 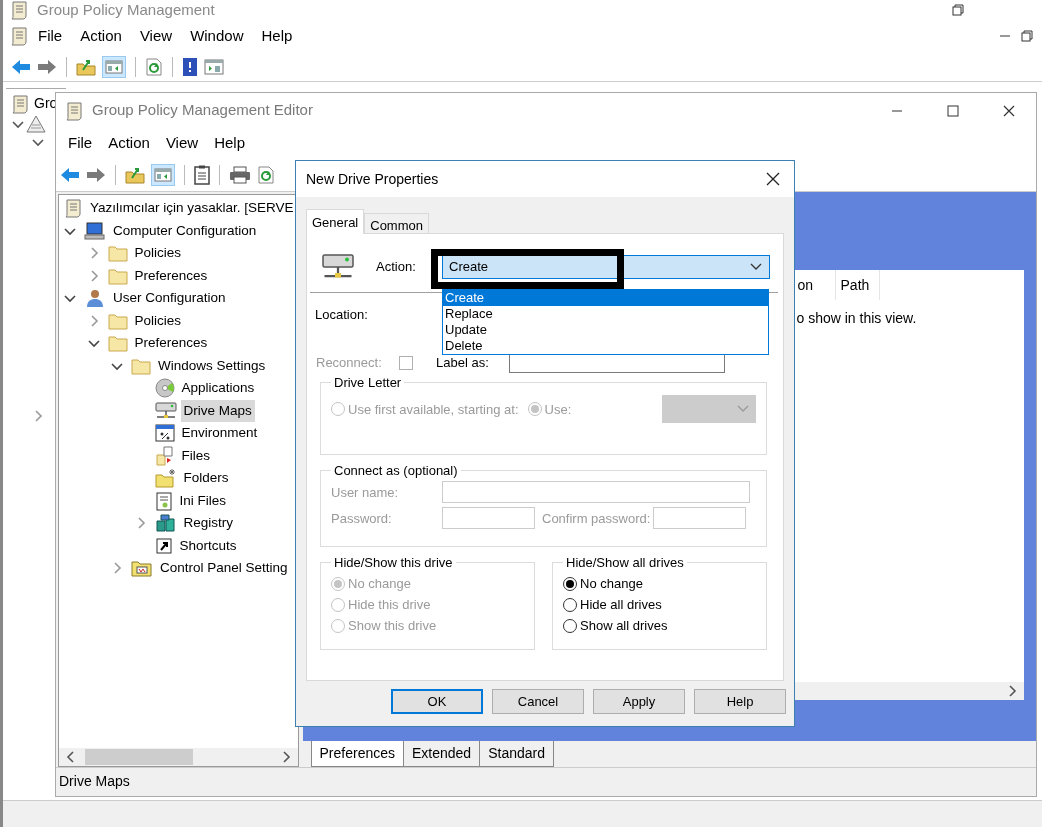 What do you see at coordinates (94, 781) in the screenshot?
I see `status-text: Drive Maps` at bounding box center [94, 781].